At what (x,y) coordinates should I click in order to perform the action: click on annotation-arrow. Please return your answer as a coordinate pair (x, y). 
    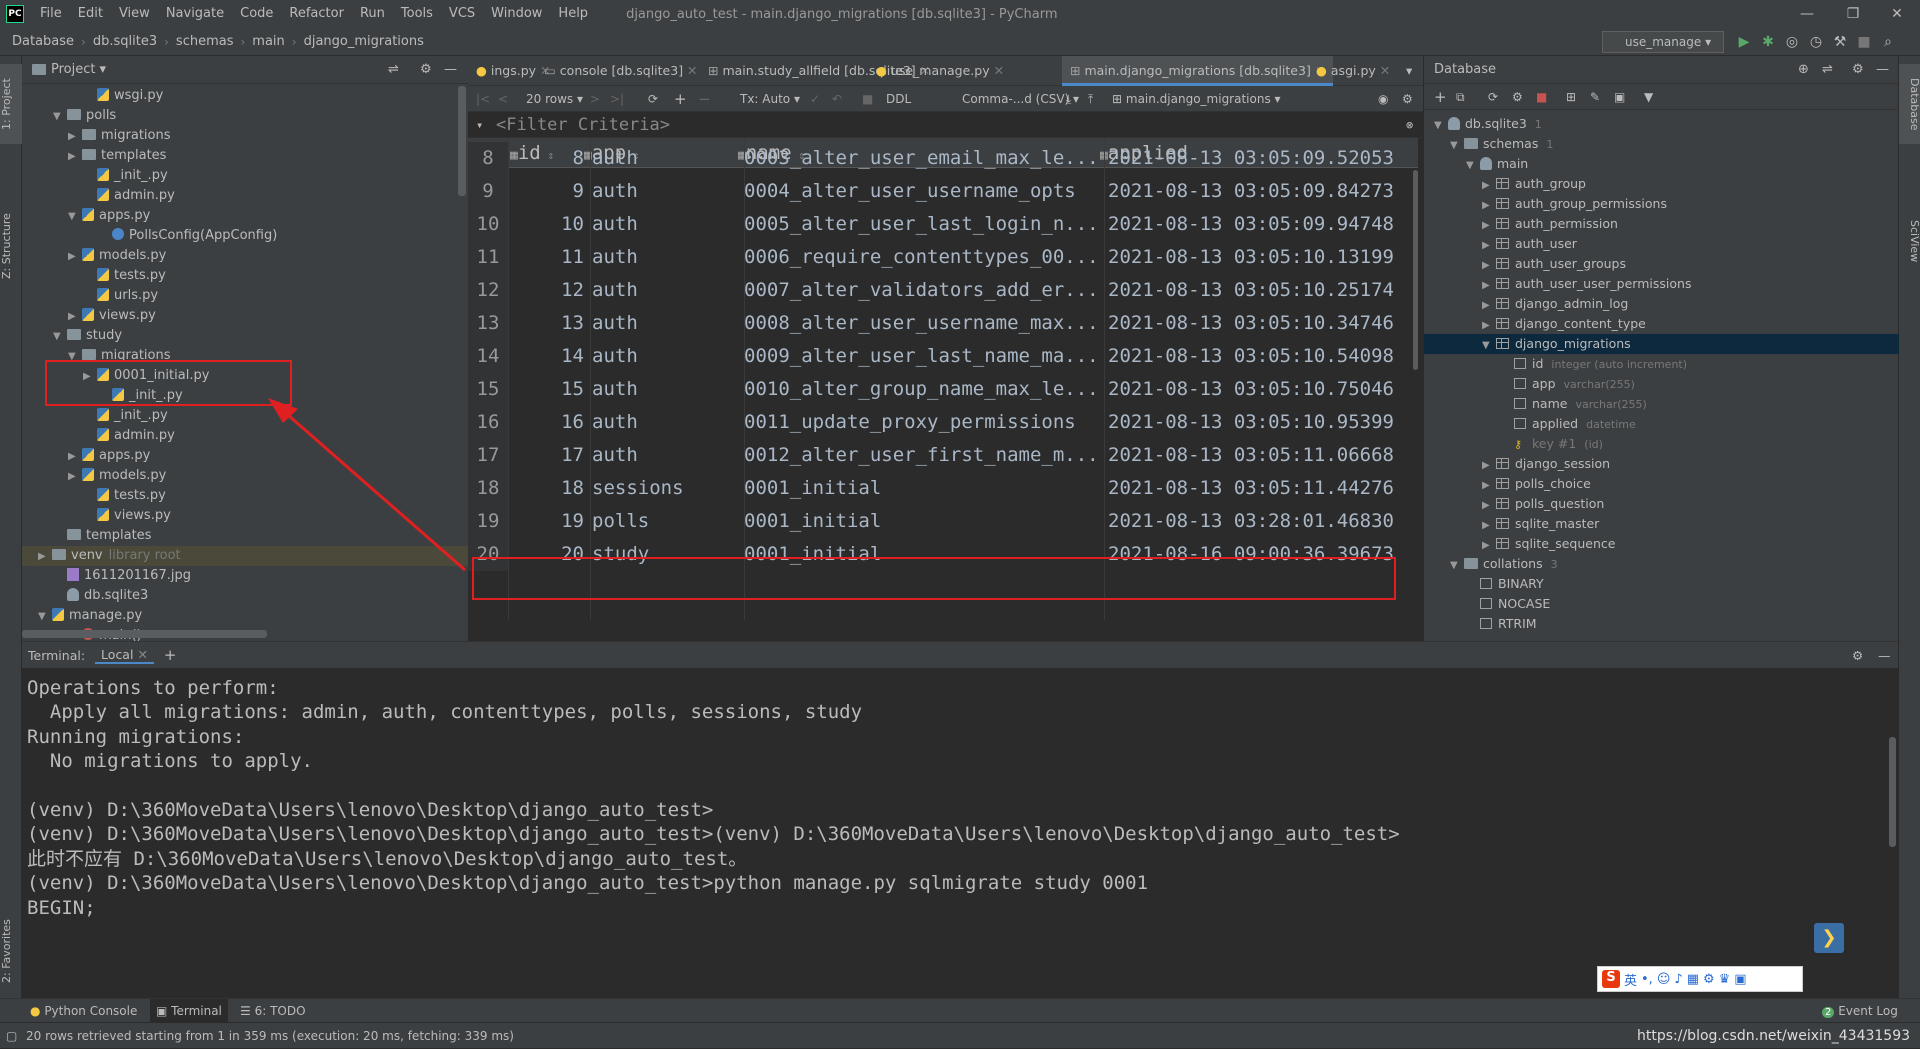
    Looking at the image, I should click on (367, 485).